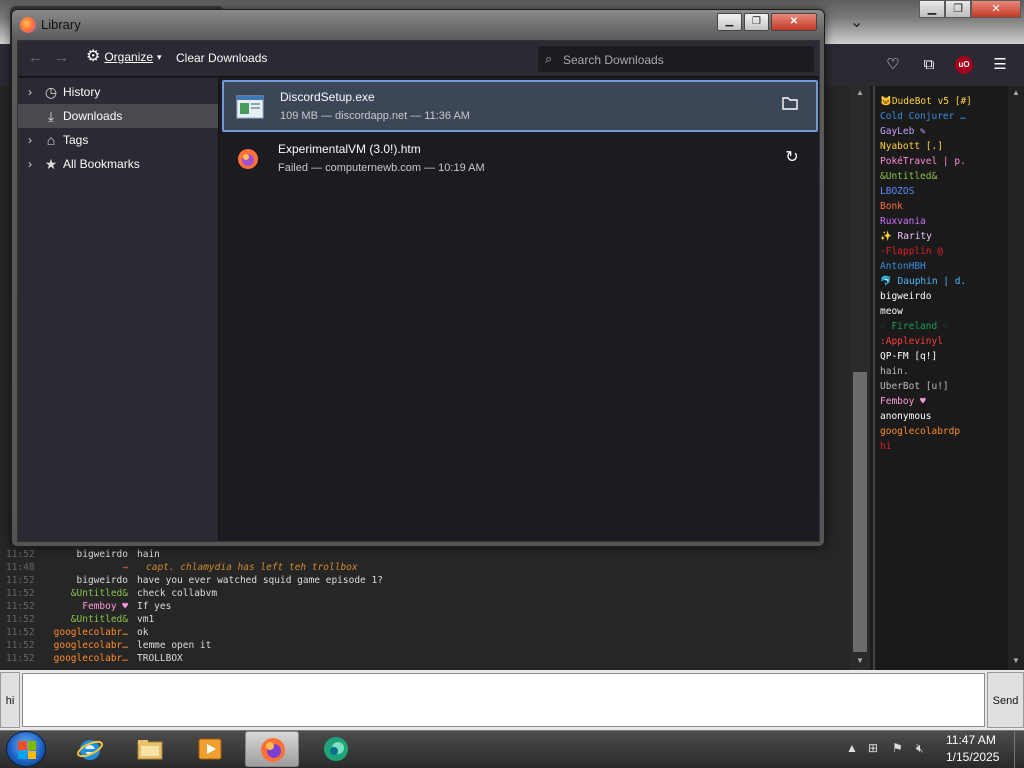 Image resolution: width=1024 pixels, height=768 pixels. What do you see at coordinates (425, 632) in the screenshot?
I see `chat-message-row: 11:52 googlecolabr… ok` at bounding box center [425, 632].